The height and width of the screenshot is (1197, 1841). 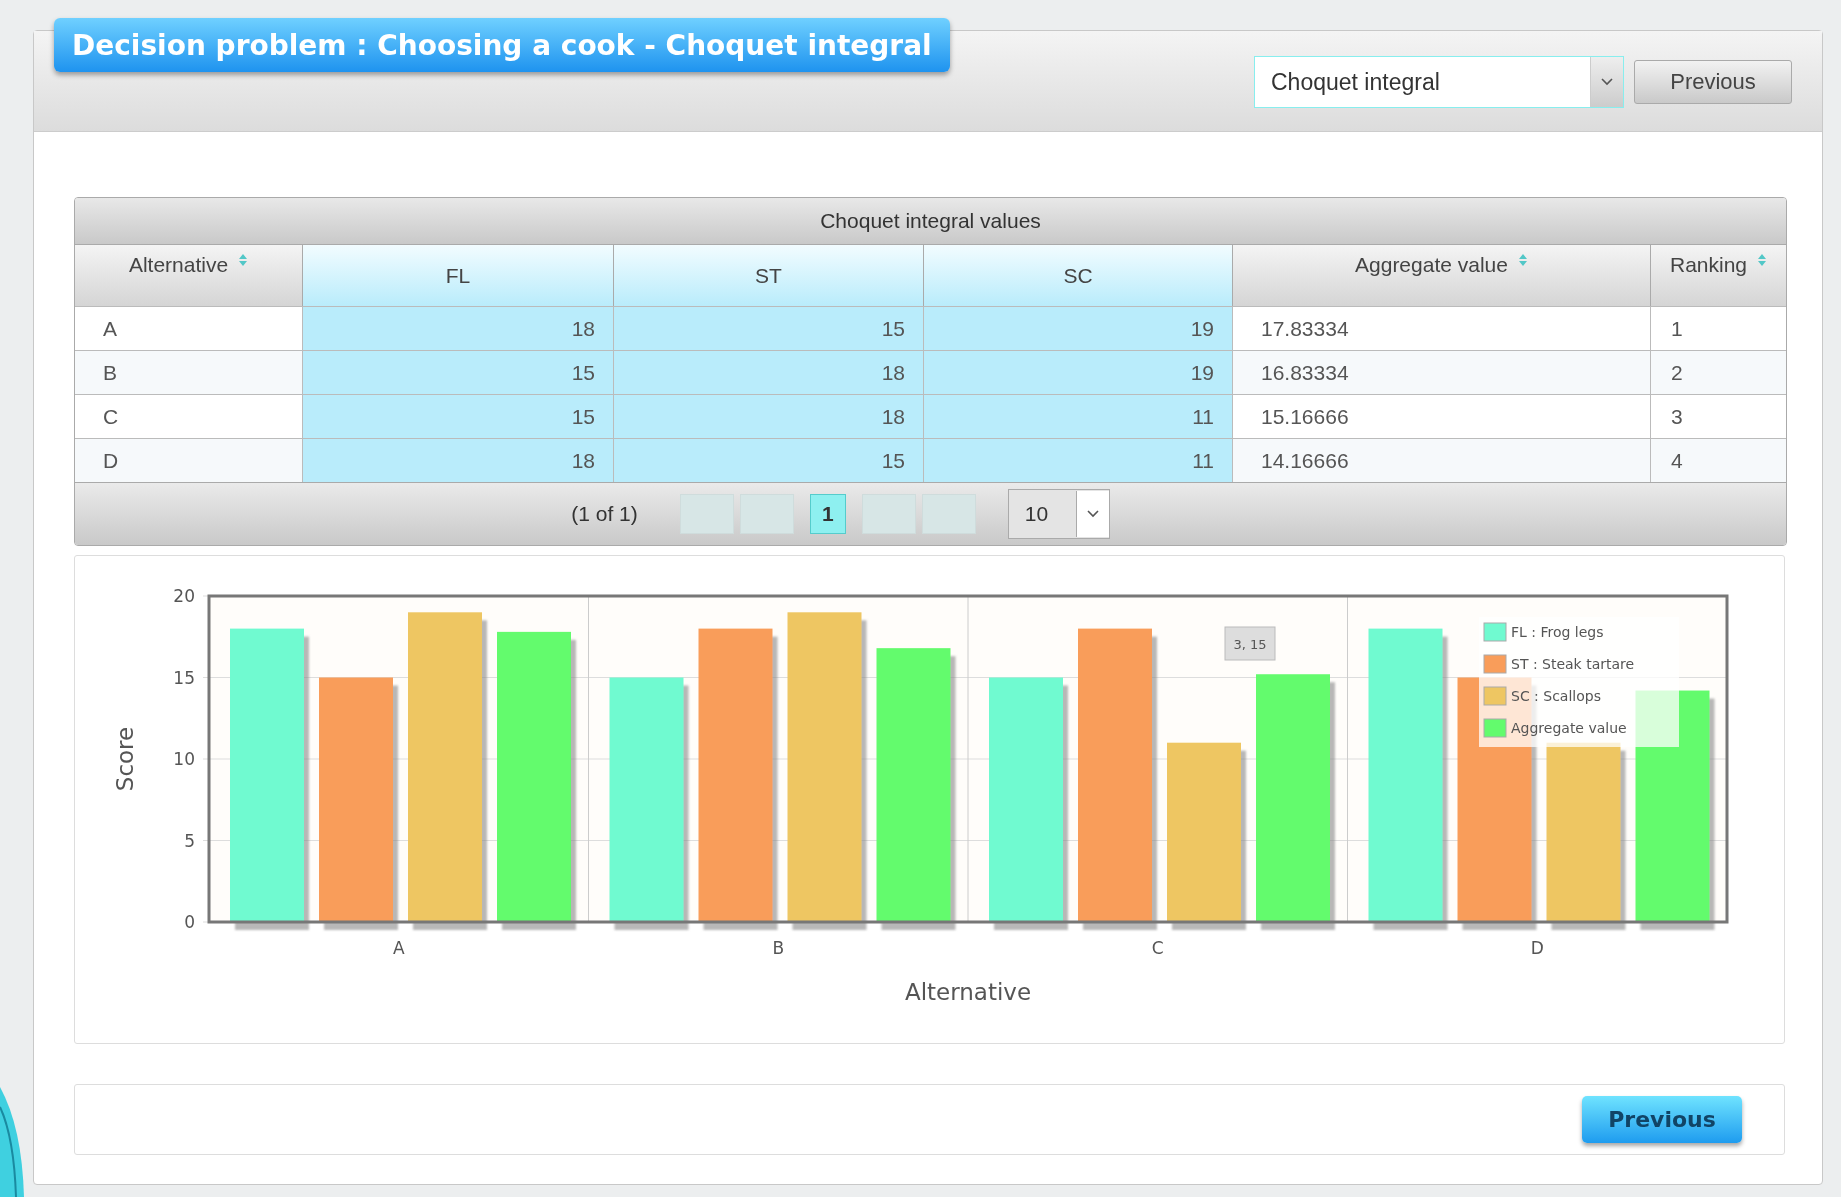 What do you see at coordinates (778, 948) in the screenshot?
I see `x-tick-label: B` at bounding box center [778, 948].